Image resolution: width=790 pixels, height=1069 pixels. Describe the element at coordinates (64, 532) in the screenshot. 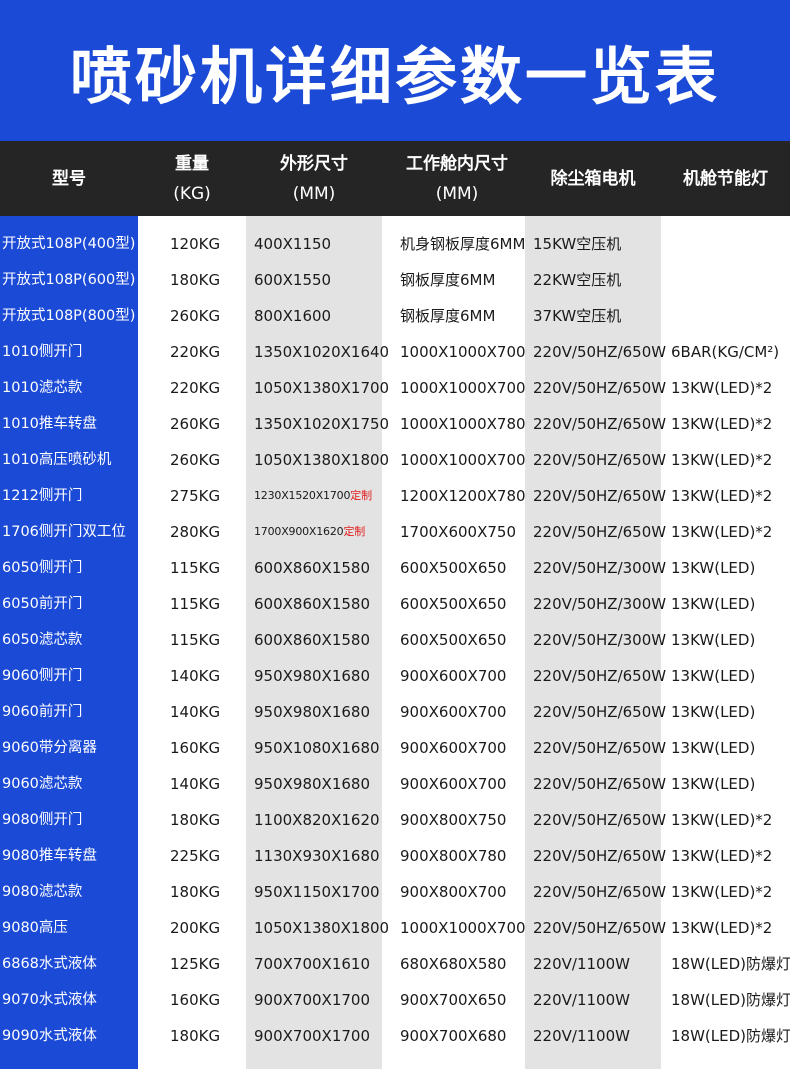

I see `cell-model: 1706侧开门双工位` at that location.